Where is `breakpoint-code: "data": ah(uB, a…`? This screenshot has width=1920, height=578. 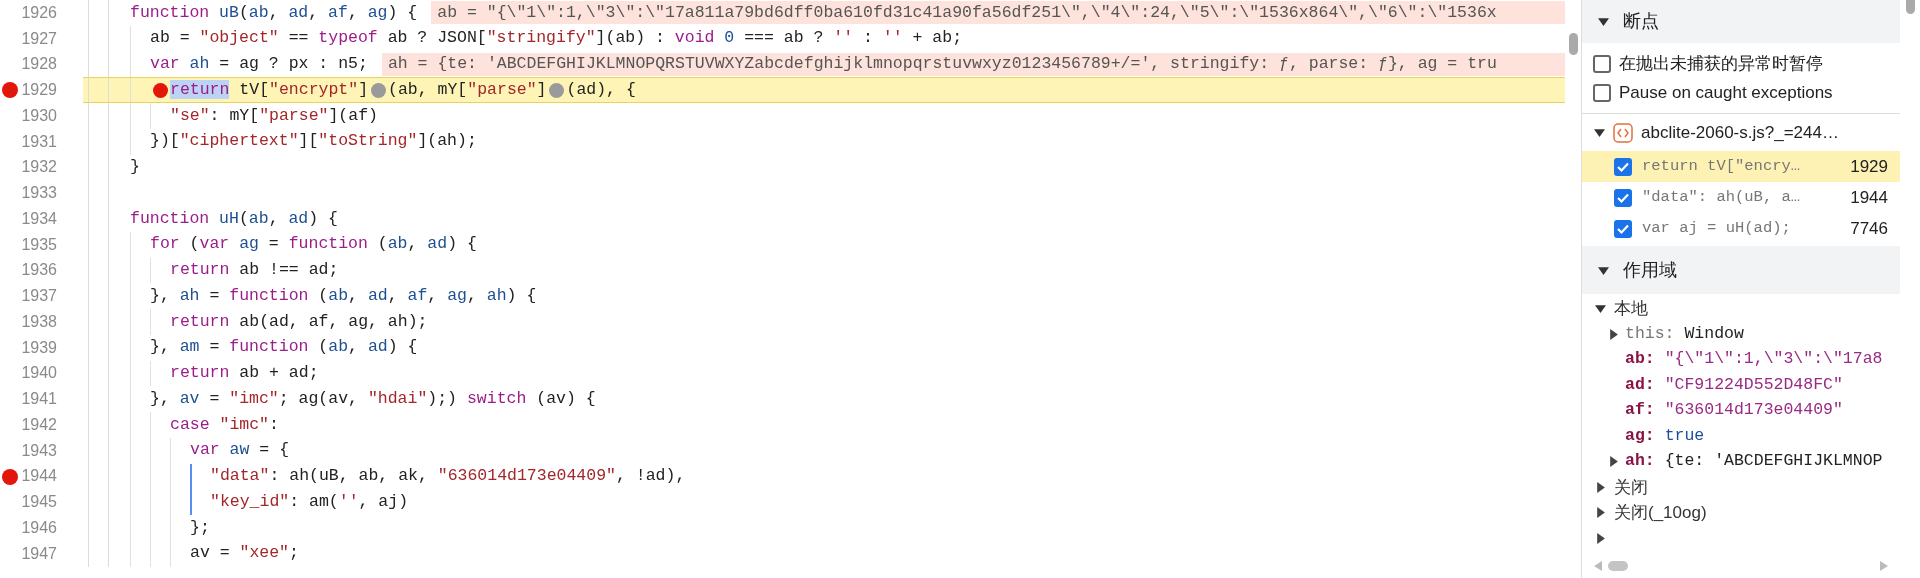
breakpoint-code: "data": ah(uB, a… is located at coordinates (1721, 197).